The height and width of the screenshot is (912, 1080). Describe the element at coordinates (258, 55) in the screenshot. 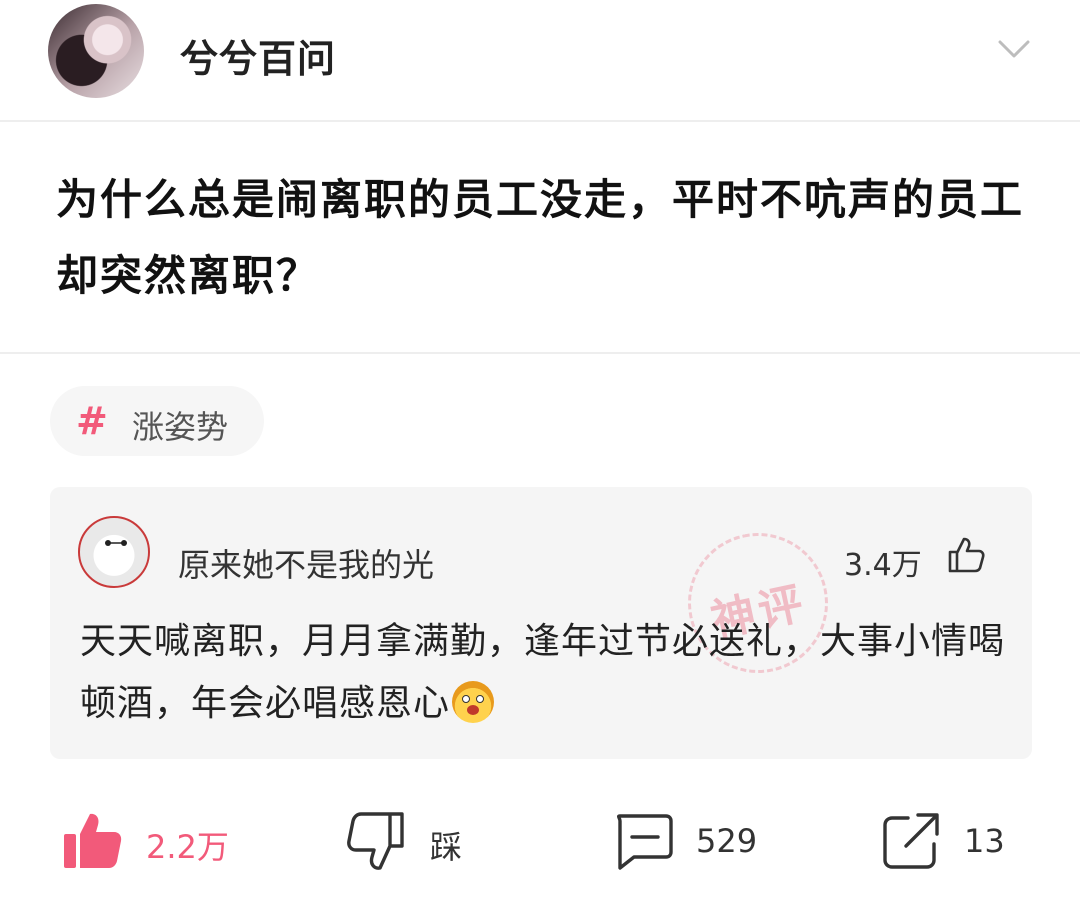

I see `author-name: 兮兮百问` at that location.